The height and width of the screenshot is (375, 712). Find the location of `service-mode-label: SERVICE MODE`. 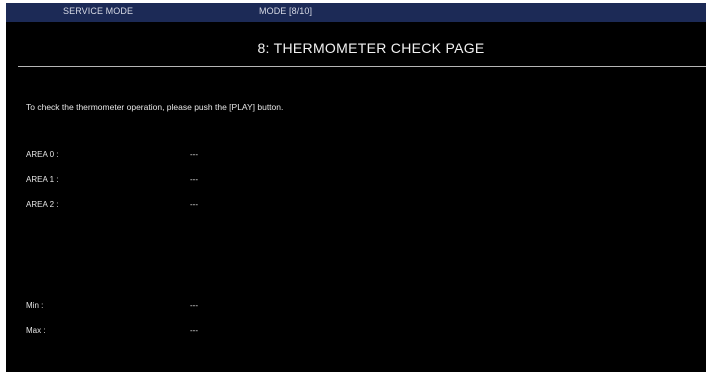

service-mode-label: SERVICE MODE is located at coordinates (98, 11).